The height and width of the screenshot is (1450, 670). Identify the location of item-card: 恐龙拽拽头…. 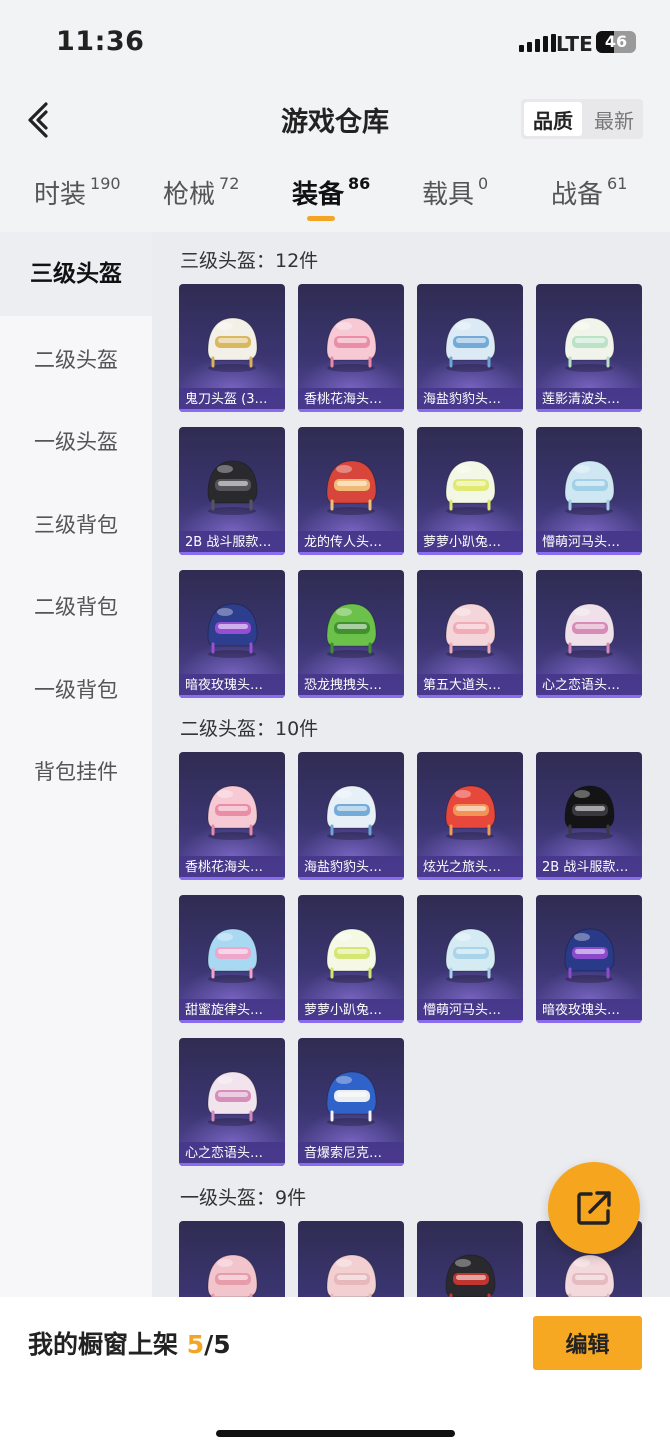
(351, 634).